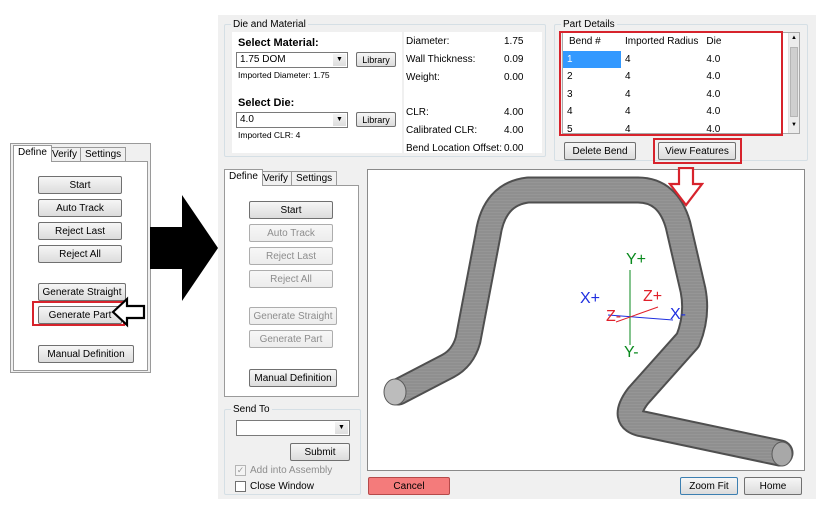 This screenshot has height=521, width=826. What do you see at coordinates (293, 316) in the screenshot?
I see `generate-straight-button: Generate Straight` at bounding box center [293, 316].